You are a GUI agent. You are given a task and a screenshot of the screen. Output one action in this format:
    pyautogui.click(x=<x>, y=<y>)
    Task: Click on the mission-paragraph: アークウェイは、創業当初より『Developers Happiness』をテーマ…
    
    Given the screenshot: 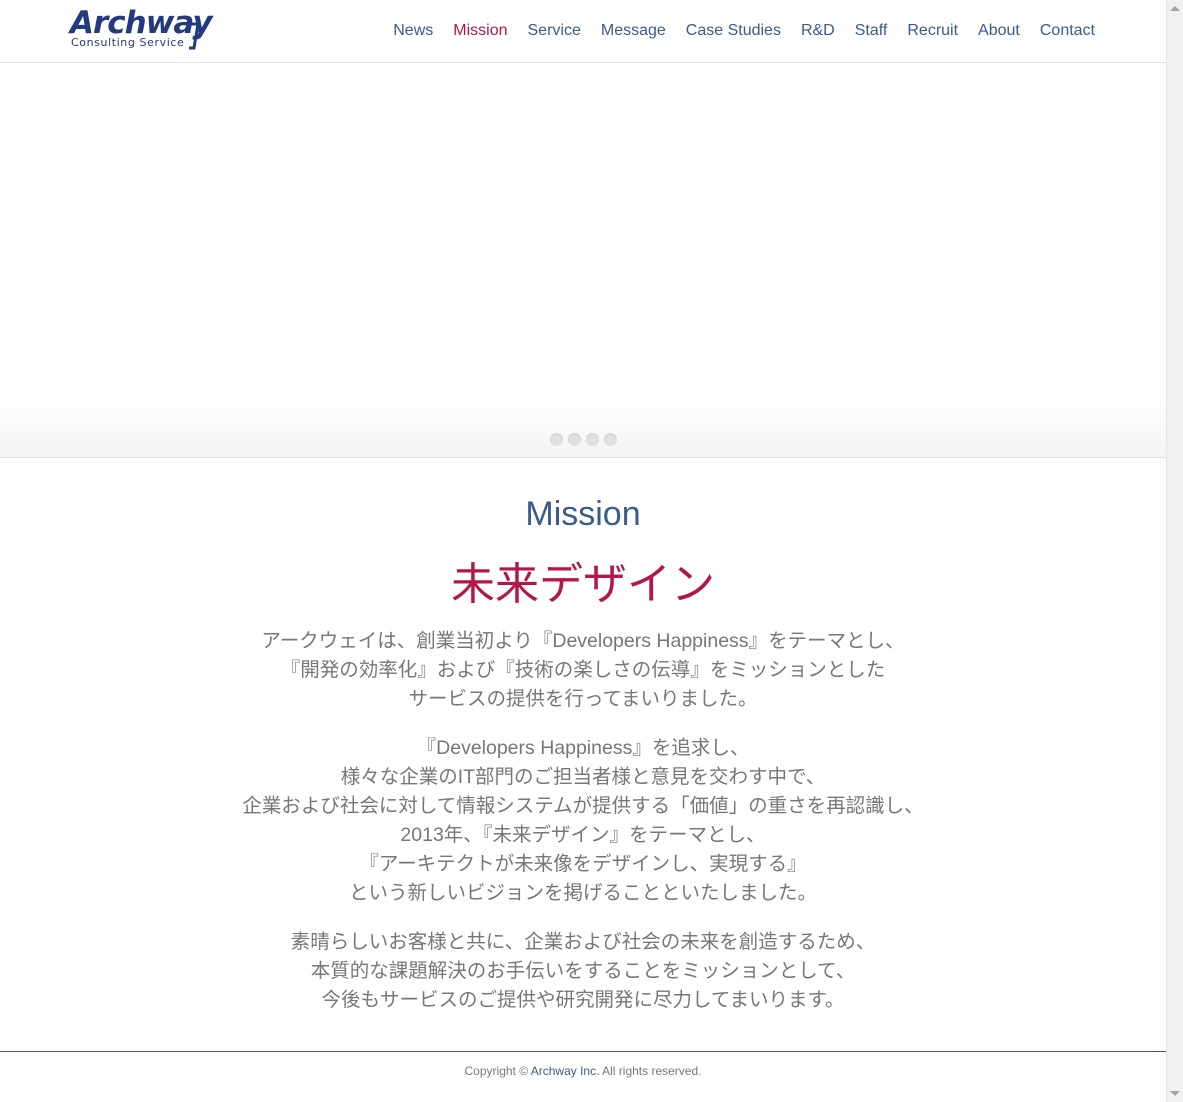 What is the action you would take?
    pyautogui.click(x=583, y=670)
    